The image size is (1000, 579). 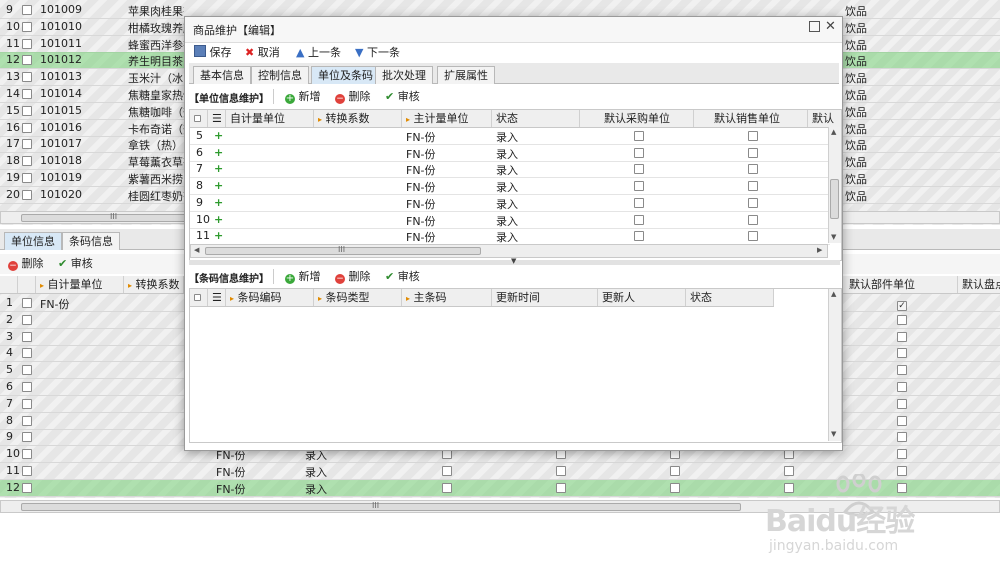 I want to click on cancel-button: ✖ 取消, so click(x=262, y=53).